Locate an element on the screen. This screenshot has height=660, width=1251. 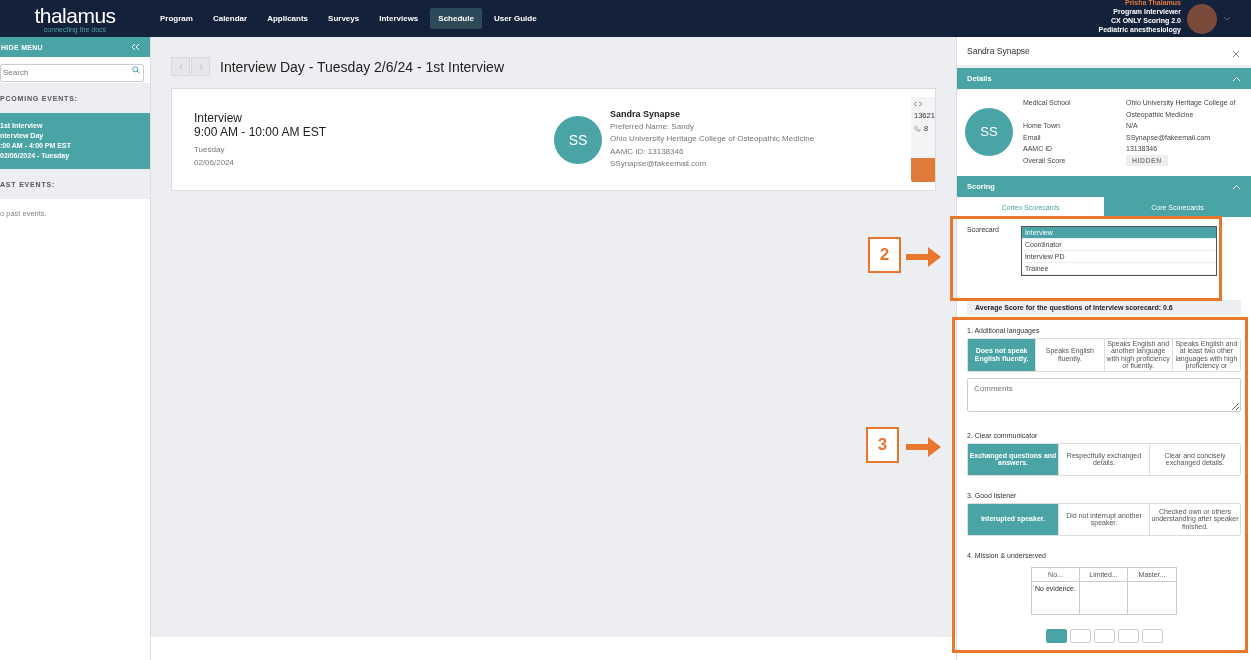
search-field: Search is located at coordinates (72, 72).